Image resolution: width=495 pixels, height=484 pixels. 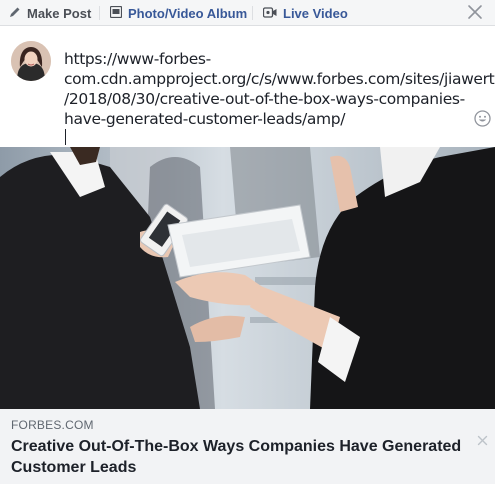 What do you see at coordinates (269, 13) in the screenshot?
I see `video-camera-icon` at bounding box center [269, 13].